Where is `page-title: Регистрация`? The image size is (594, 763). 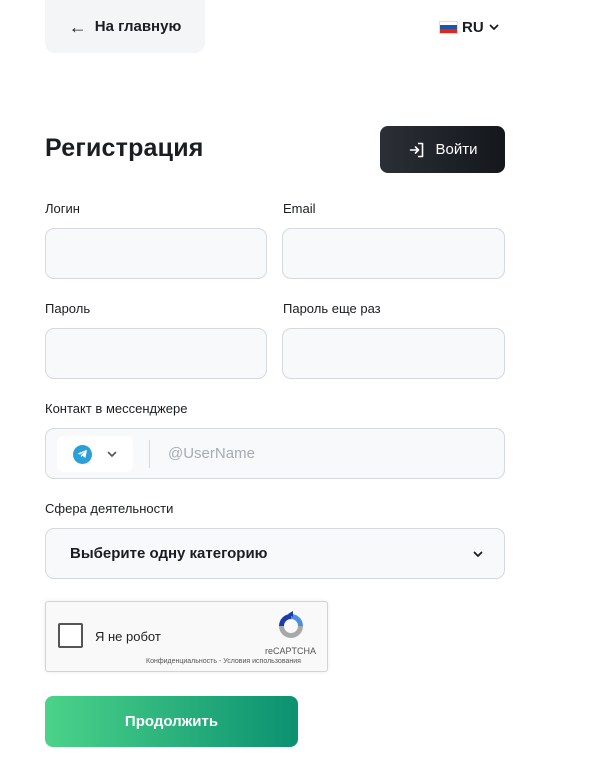
page-title: Регистрация is located at coordinates (124, 148).